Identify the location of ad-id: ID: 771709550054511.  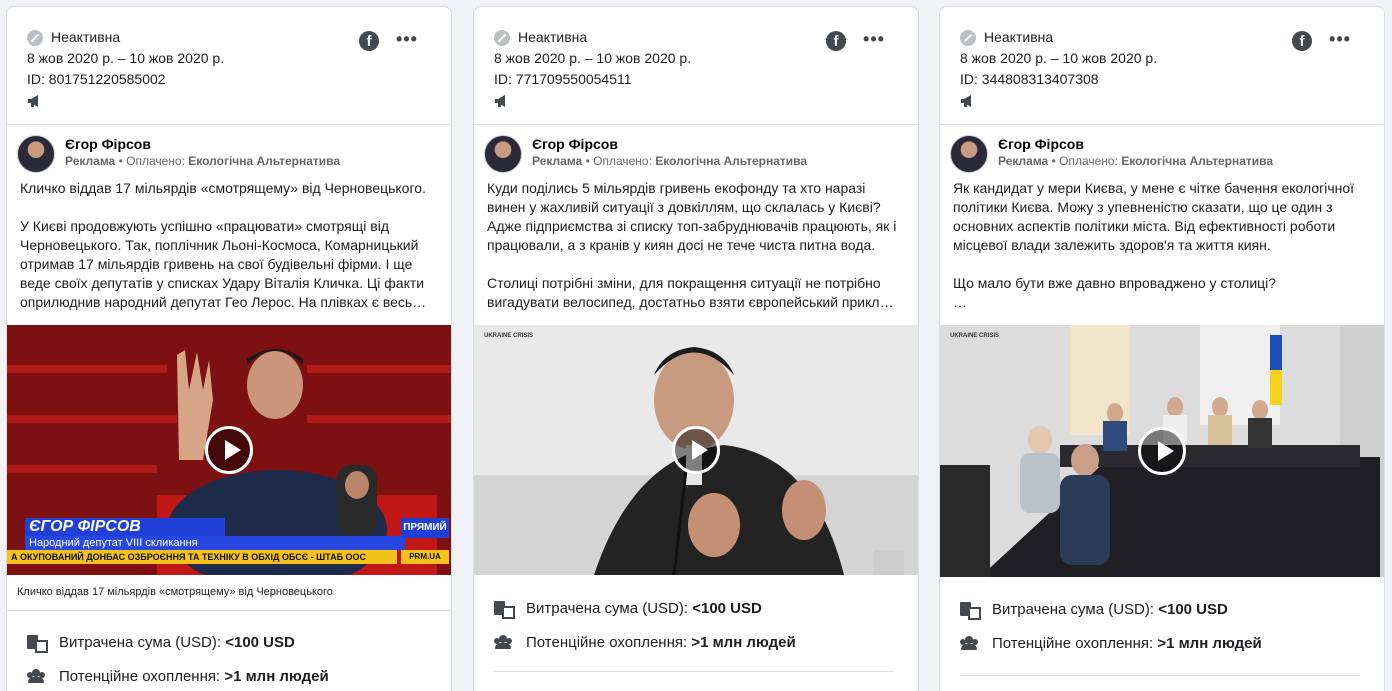
(563, 79).